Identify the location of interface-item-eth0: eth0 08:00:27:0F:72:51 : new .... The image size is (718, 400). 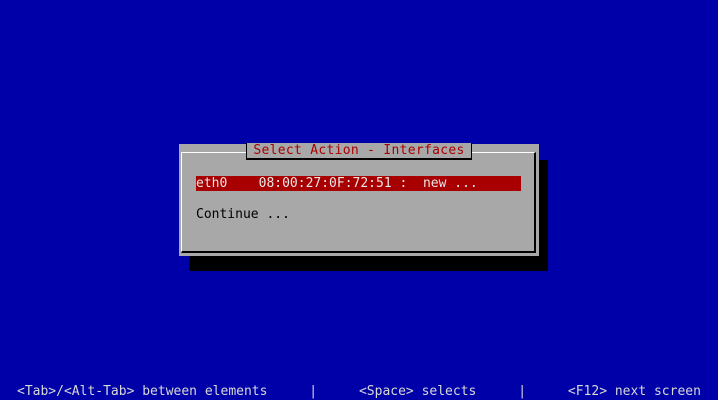
(358, 183).